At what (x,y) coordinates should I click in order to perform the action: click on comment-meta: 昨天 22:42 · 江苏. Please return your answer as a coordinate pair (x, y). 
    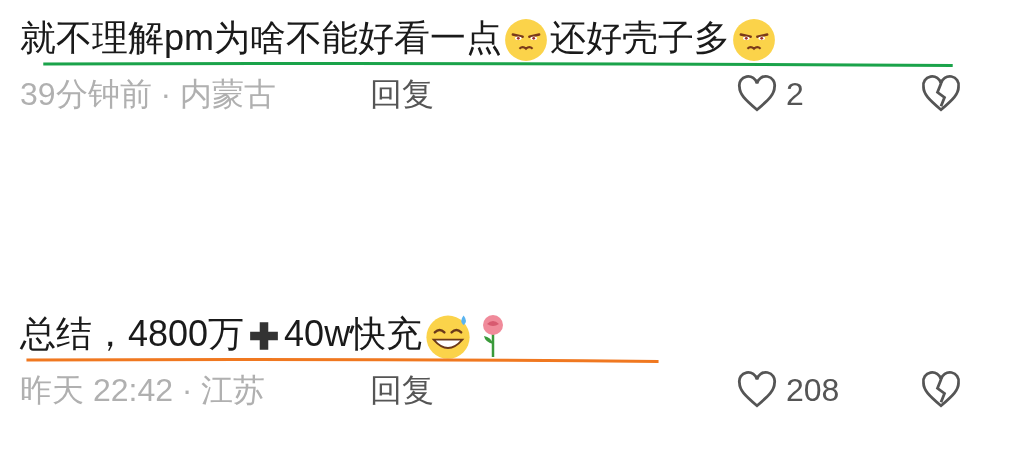
    Looking at the image, I should click on (143, 391).